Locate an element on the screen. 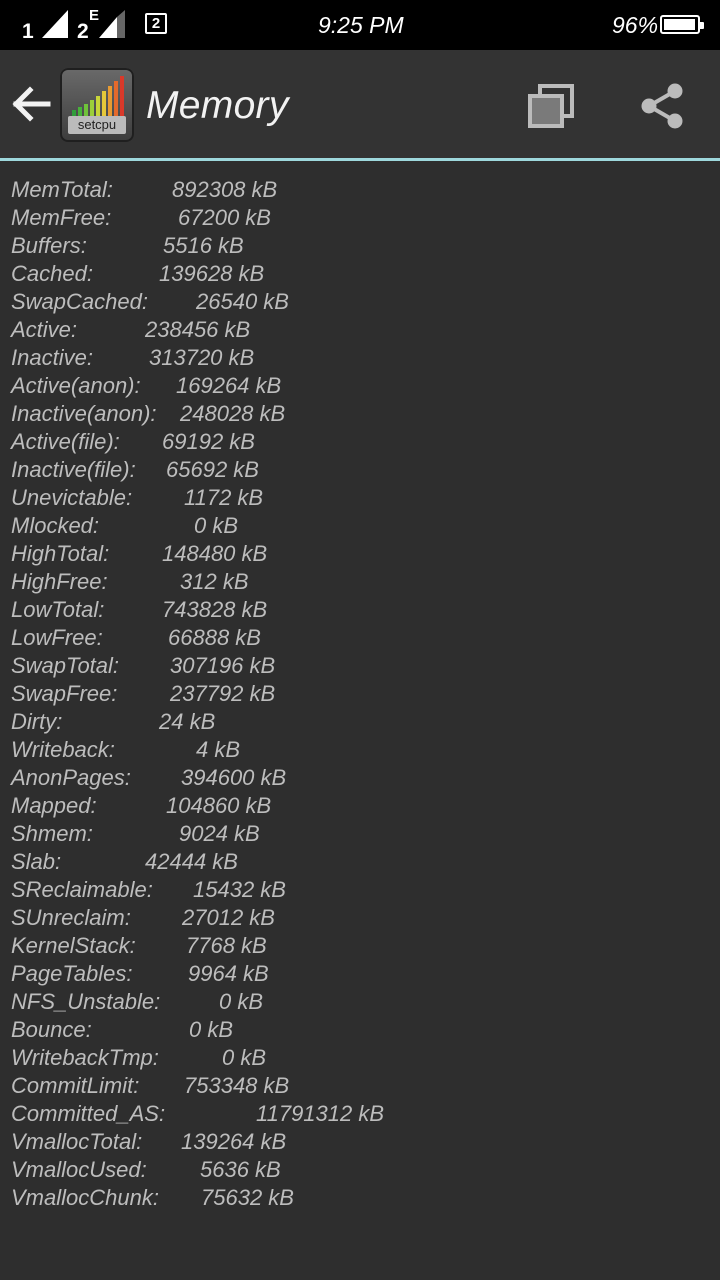 This screenshot has width=720, height=1280. back-arrow-icon is located at coordinates (32, 104).